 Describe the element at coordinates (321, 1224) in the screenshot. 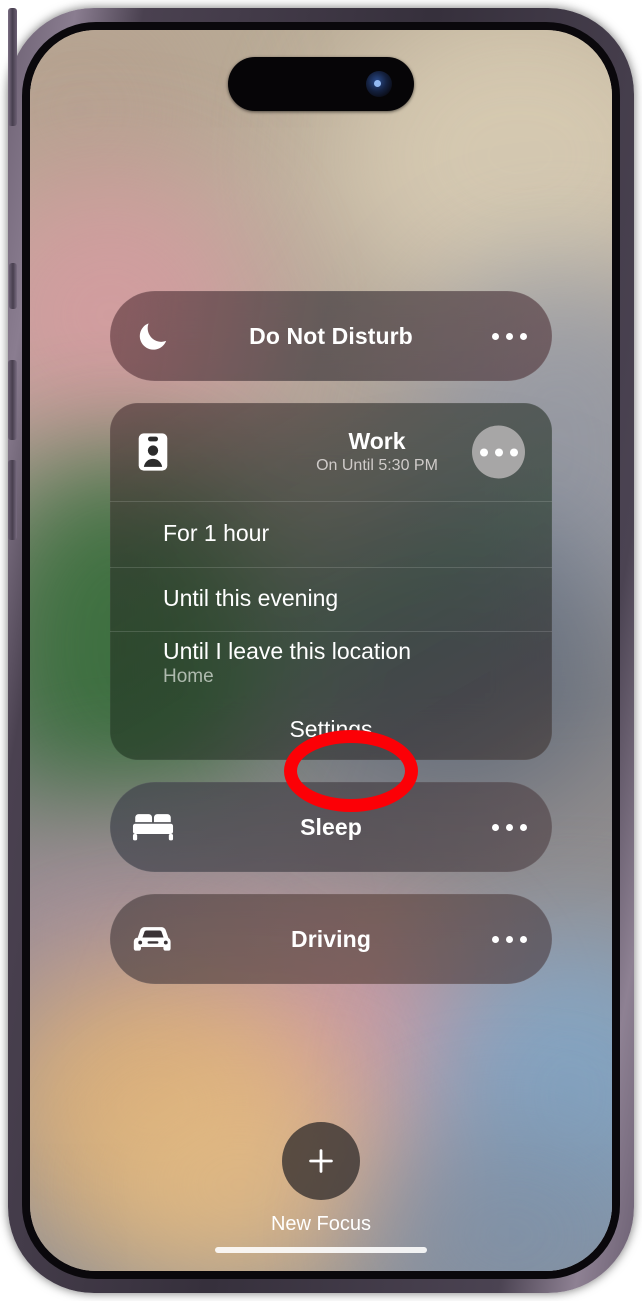

I see `new-focus-label: New Focus` at that location.